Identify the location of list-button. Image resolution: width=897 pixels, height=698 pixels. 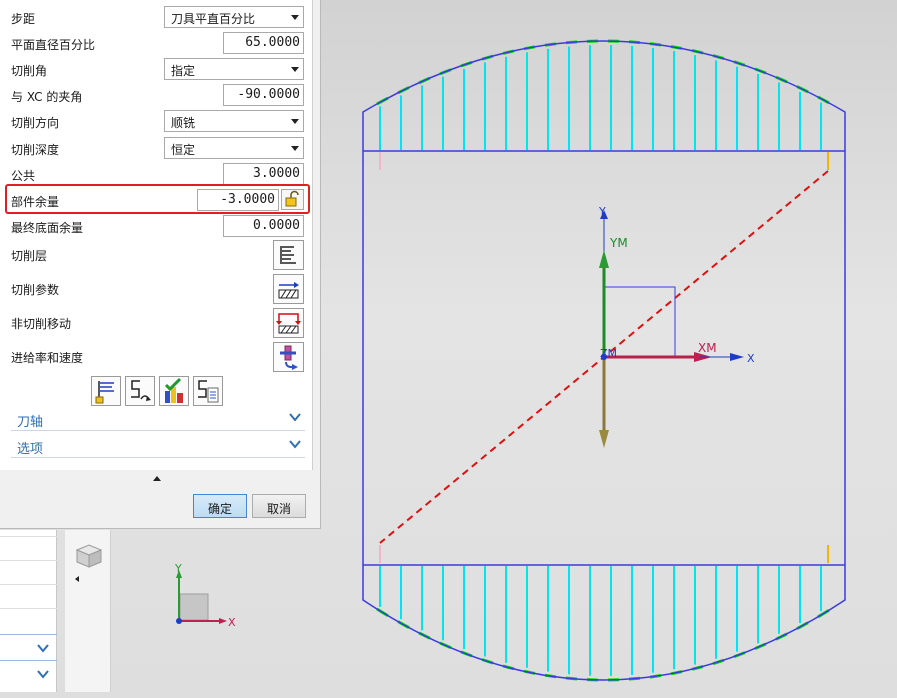
(208, 391).